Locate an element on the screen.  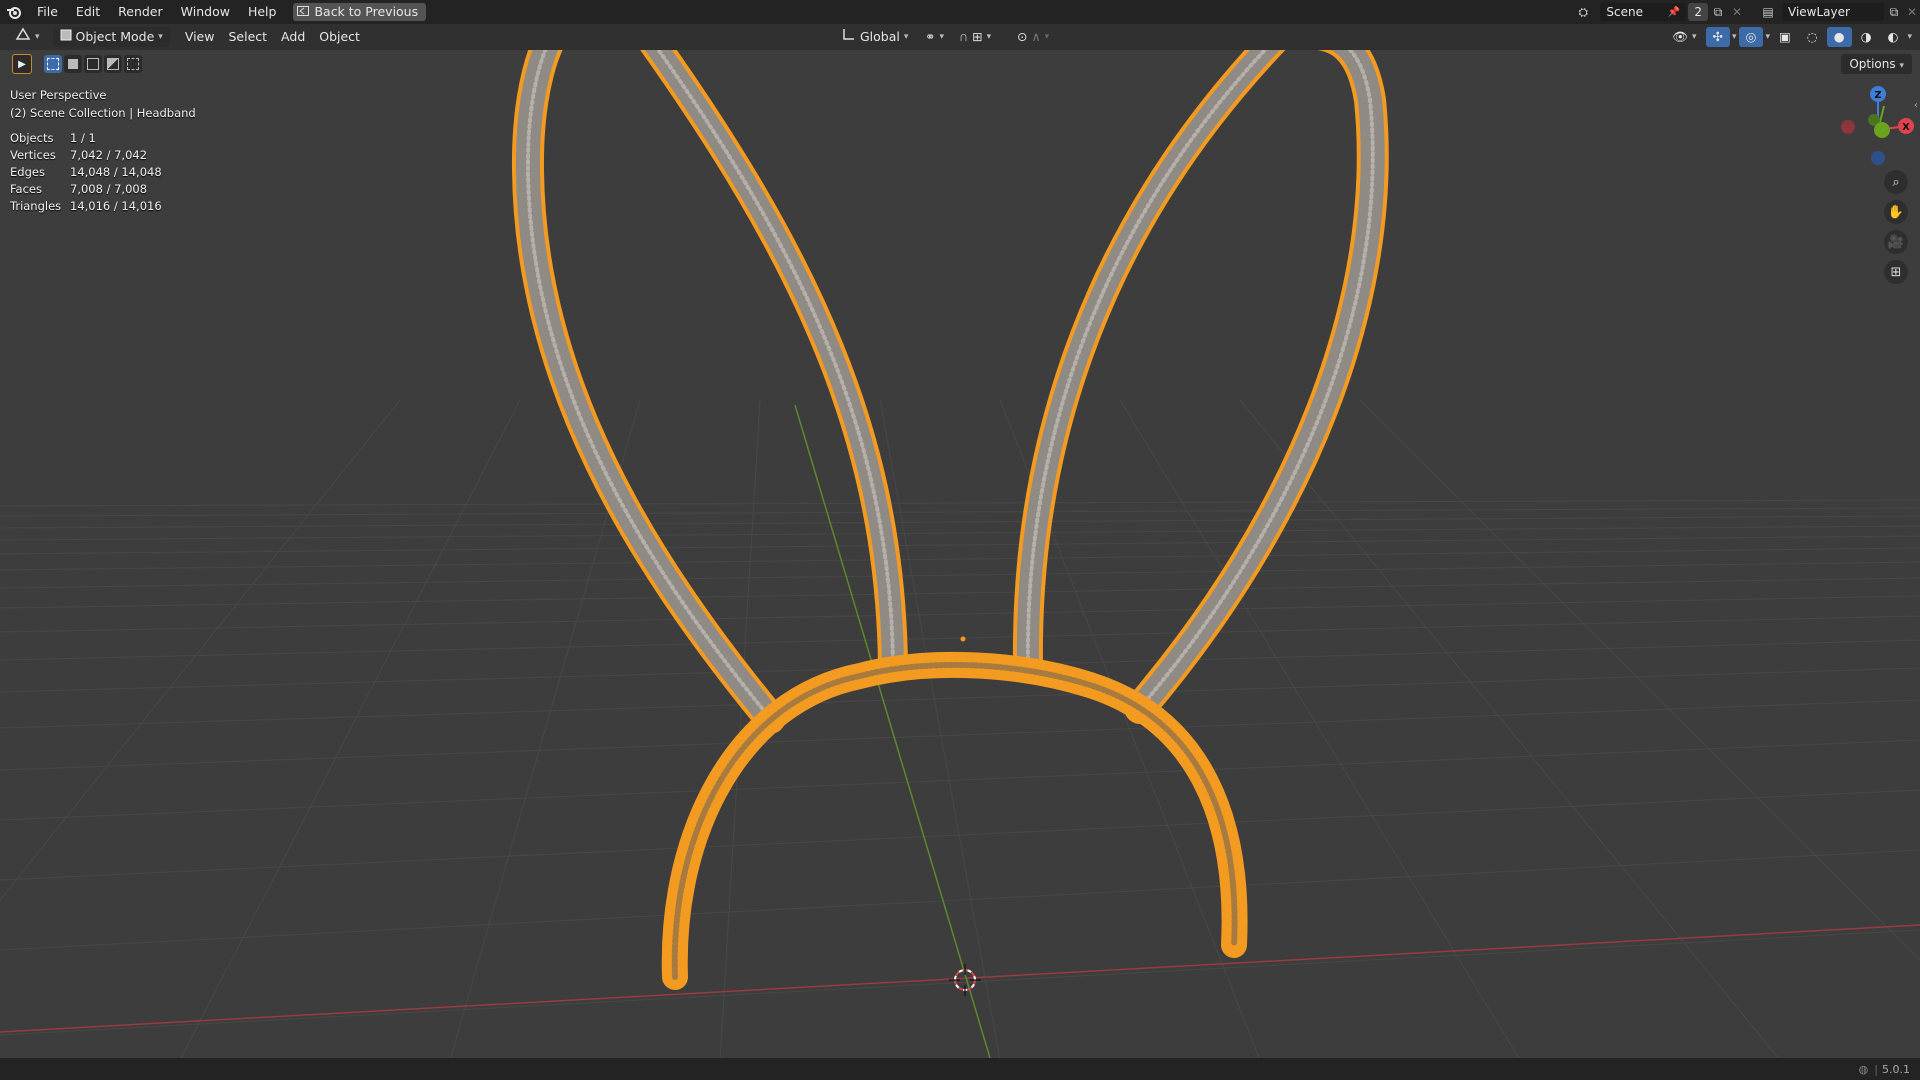
select-mode-extend-button is located at coordinates (73, 64).